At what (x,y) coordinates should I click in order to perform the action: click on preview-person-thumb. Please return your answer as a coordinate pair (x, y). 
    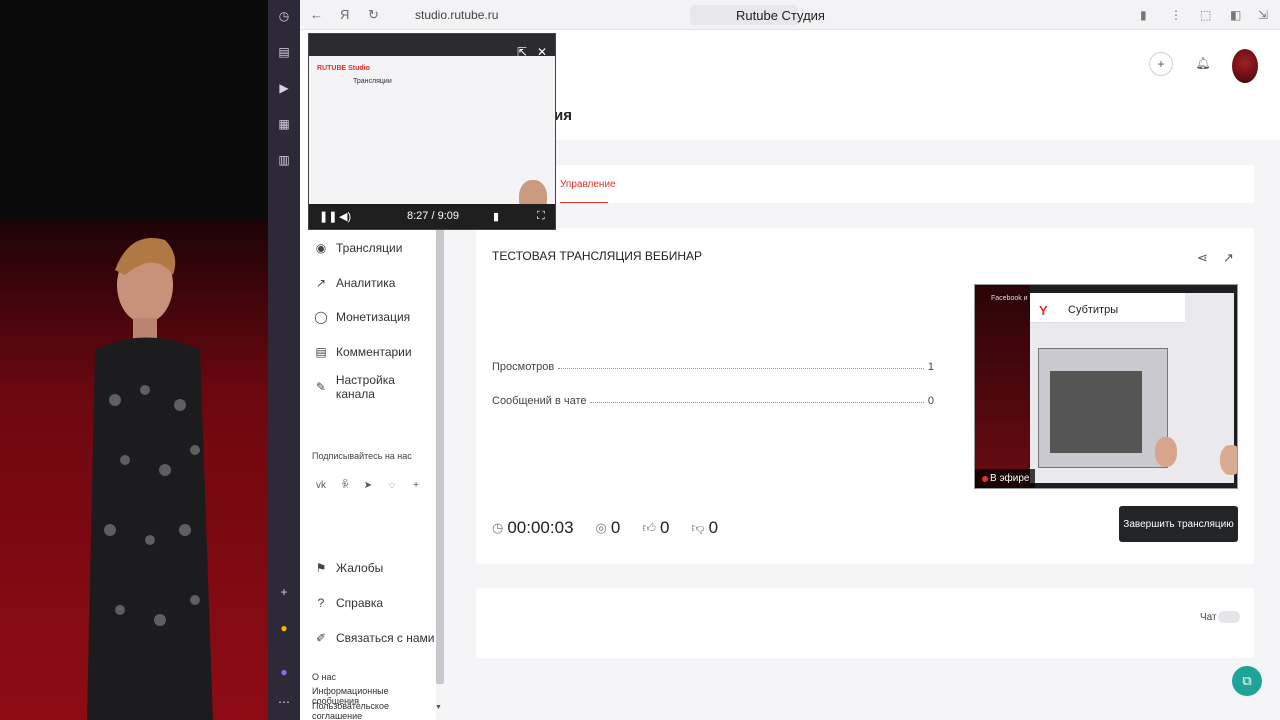
    Looking at the image, I should click on (1002, 386).